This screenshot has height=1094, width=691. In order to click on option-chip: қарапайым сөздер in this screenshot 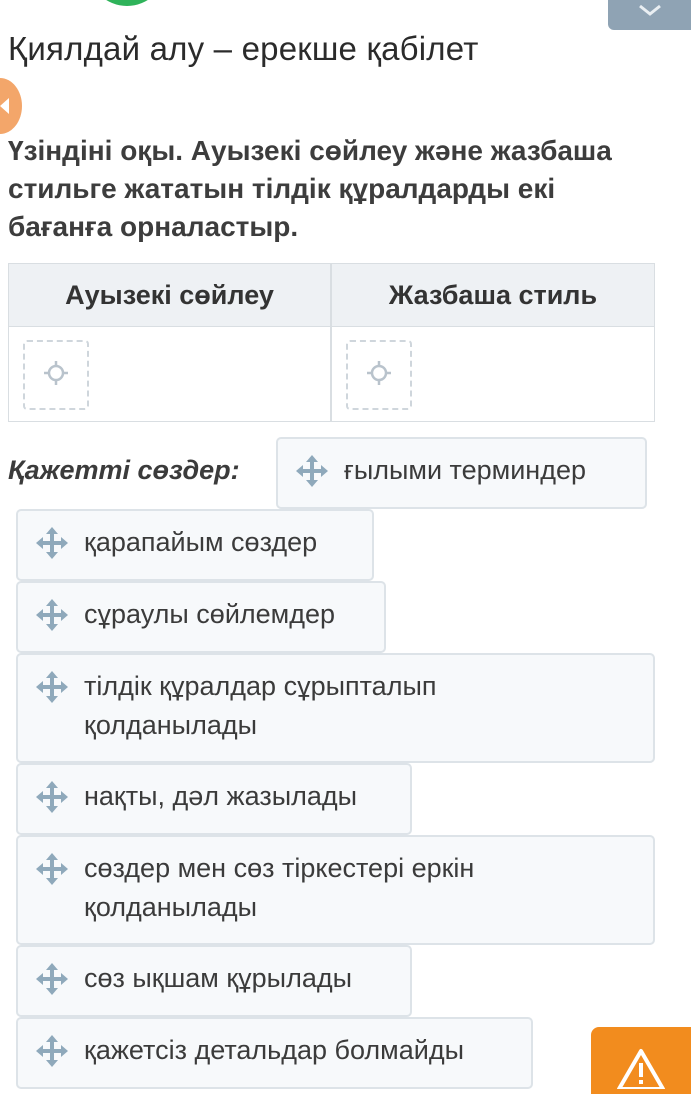, I will do `click(195, 545)`.